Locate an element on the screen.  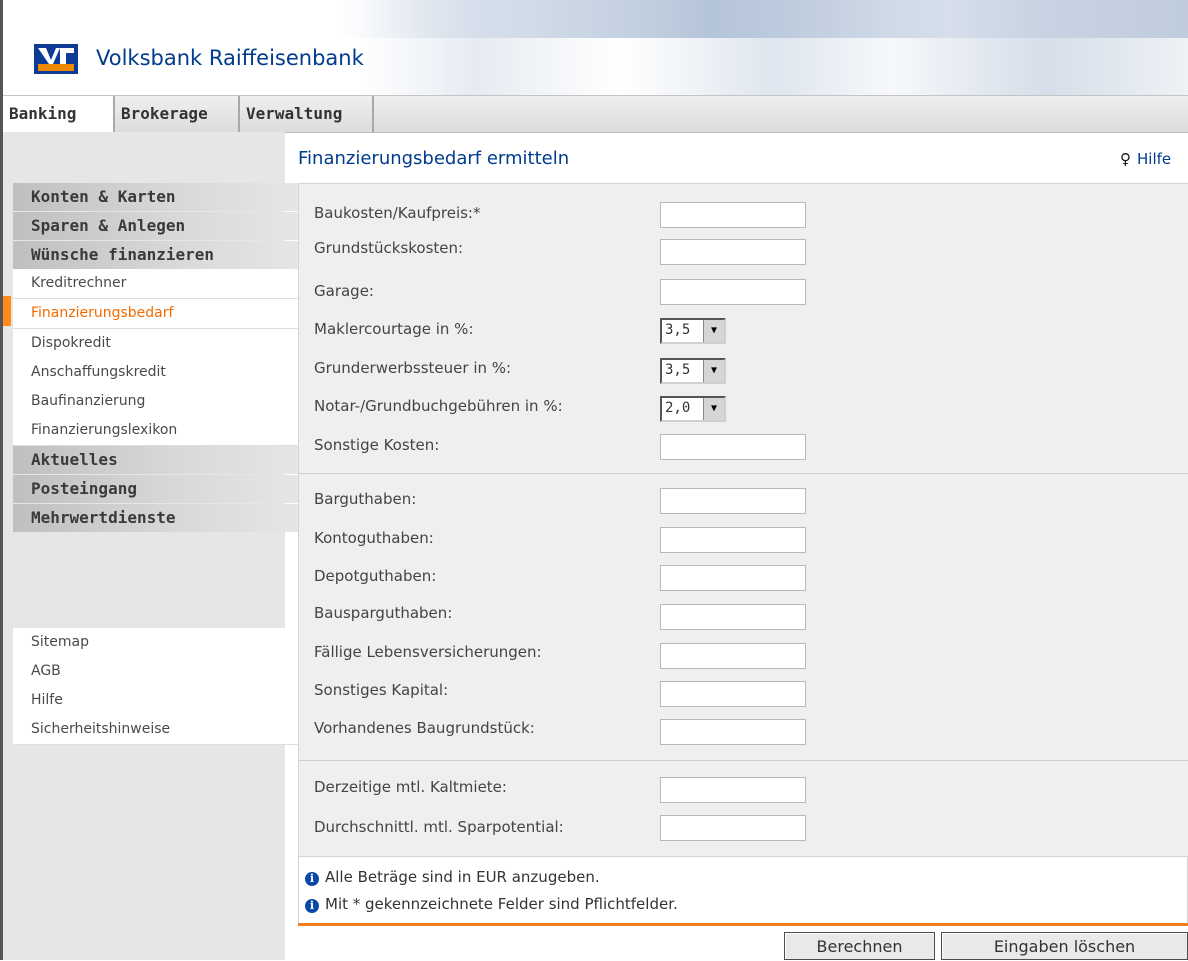
sidebar-item-posteingang: Posteingang is located at coordinates (158, 489).